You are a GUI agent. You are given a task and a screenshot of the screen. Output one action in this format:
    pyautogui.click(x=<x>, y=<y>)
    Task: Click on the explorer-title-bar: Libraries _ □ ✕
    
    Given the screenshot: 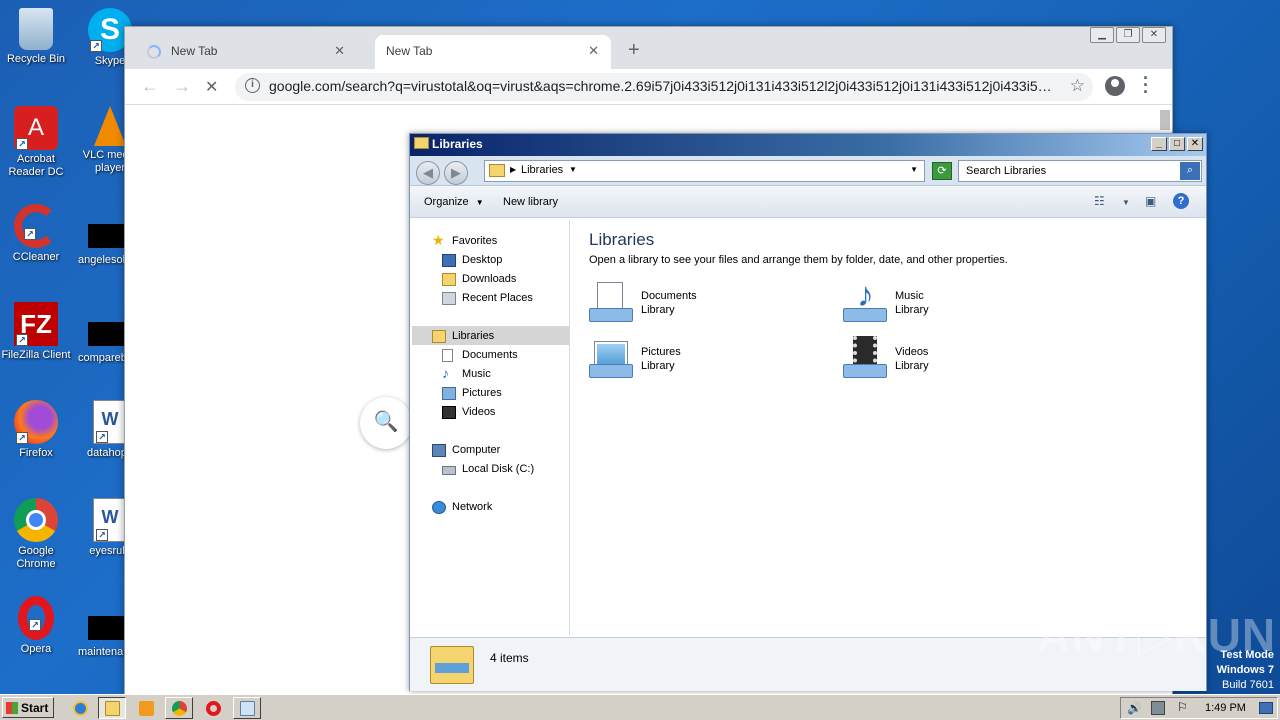 What is the action you would take?
    pyautogui.click(x=808, y=145)
    